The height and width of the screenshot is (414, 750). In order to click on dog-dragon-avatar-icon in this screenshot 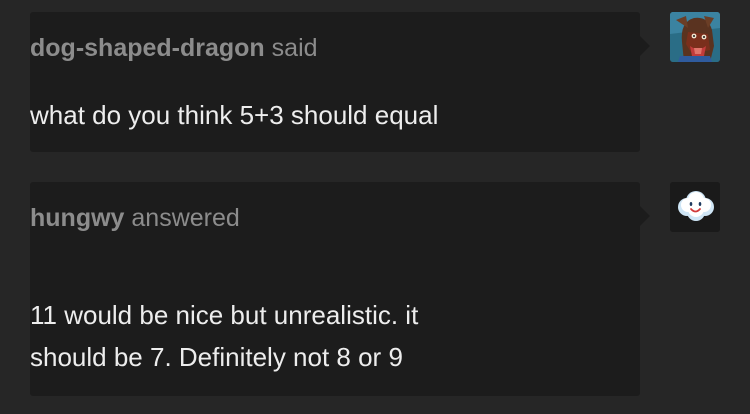, I will do `click(695, 37)`.